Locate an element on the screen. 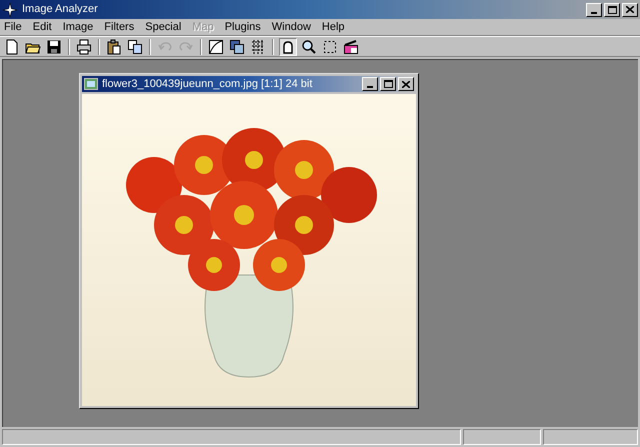  search-icon is located at coordinates (309, 46).